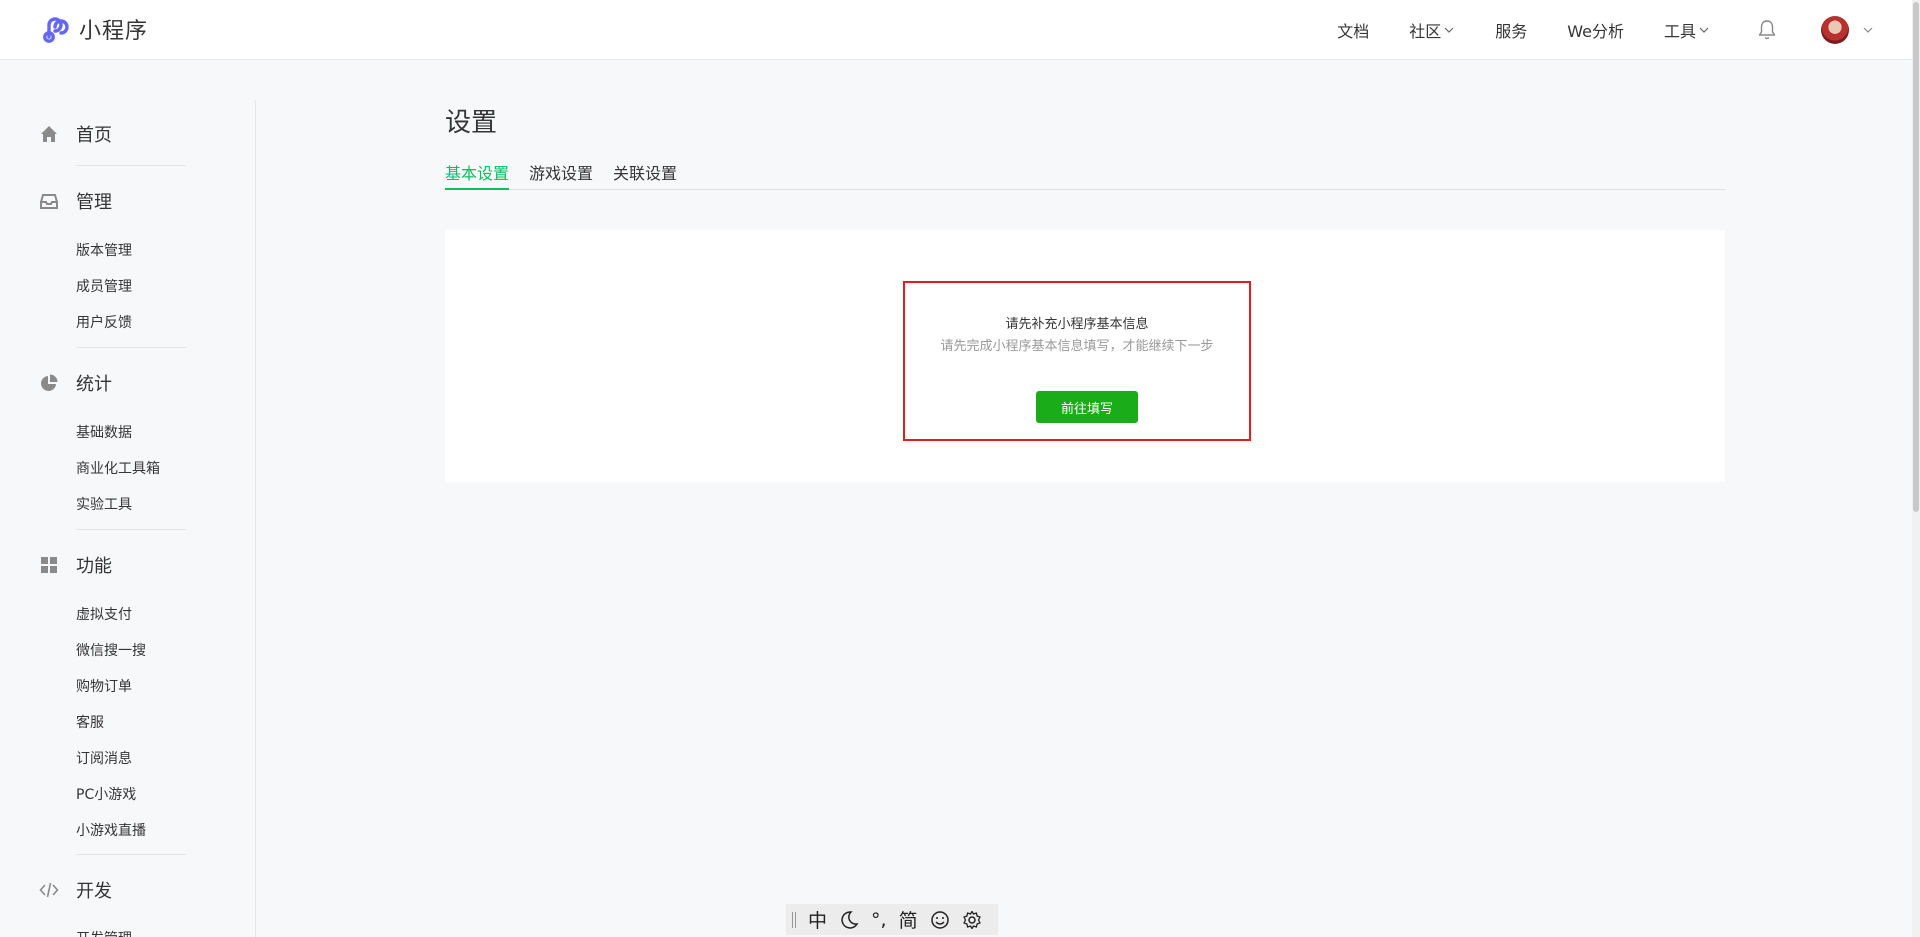 The height and width of the screenshot is (937, 1920). Describe the element at coordinates (118, 468) in the screenshot. I see `sidebar-item-commercial-toolbox: 商业化工具箱` at that location.